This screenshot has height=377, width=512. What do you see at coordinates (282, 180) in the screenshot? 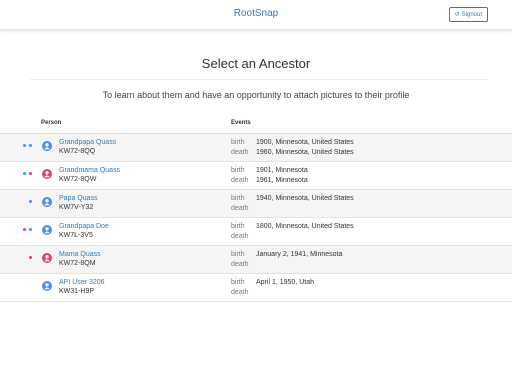
I see `death-value: 1961, Minnesota` at bounding box center [282, 180].